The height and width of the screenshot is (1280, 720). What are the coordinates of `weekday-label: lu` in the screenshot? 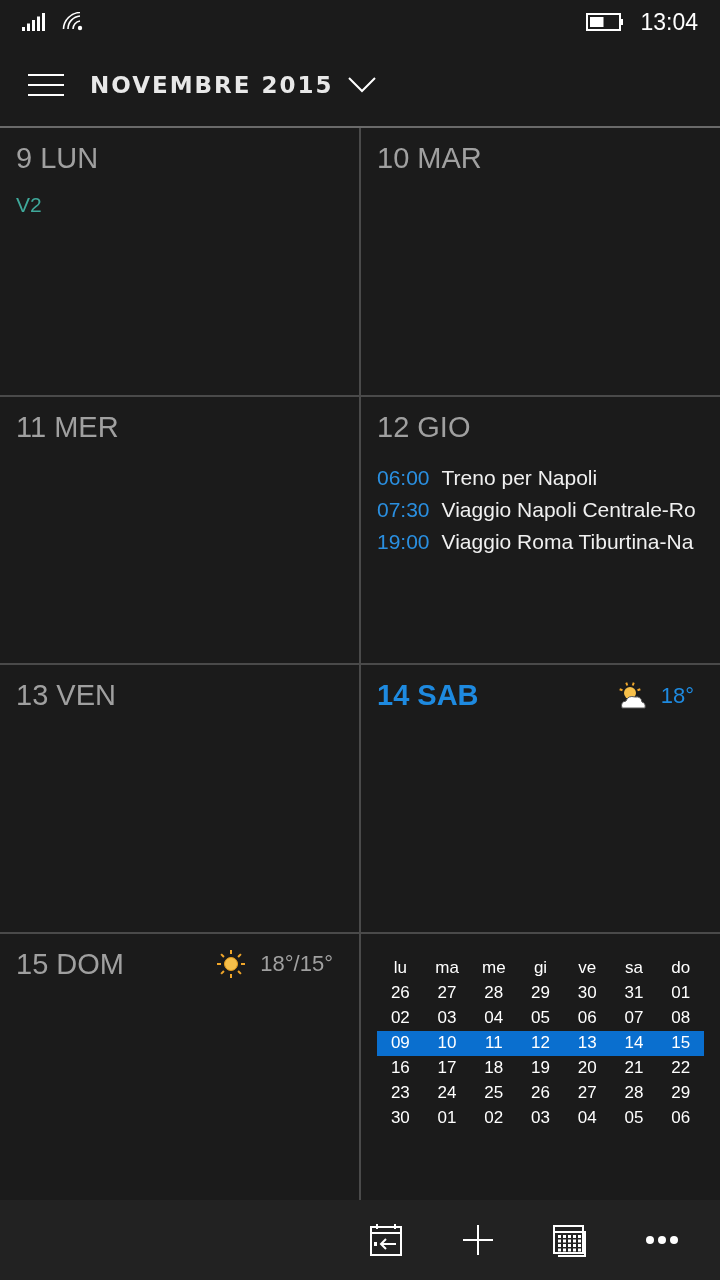 It's located at (400, 968).